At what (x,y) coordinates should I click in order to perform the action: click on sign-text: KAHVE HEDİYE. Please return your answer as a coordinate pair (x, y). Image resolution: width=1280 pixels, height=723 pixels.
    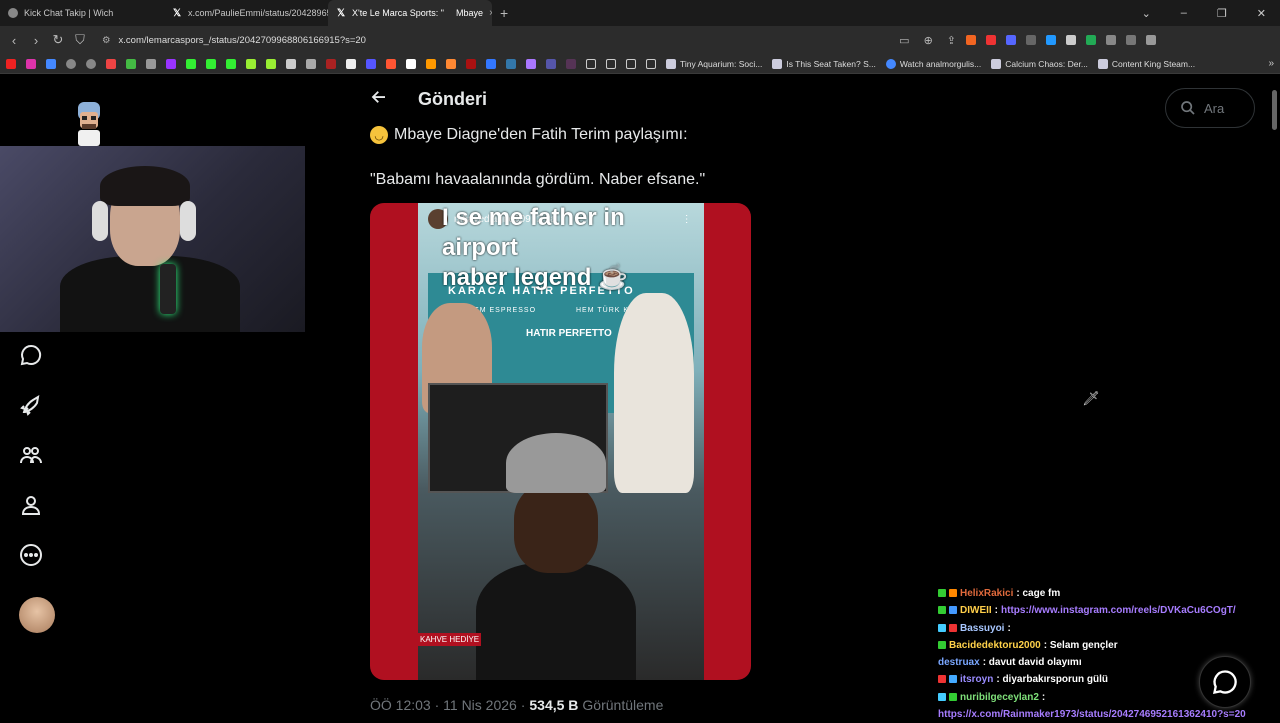
    Looking at the image, I should click on (450, 639).